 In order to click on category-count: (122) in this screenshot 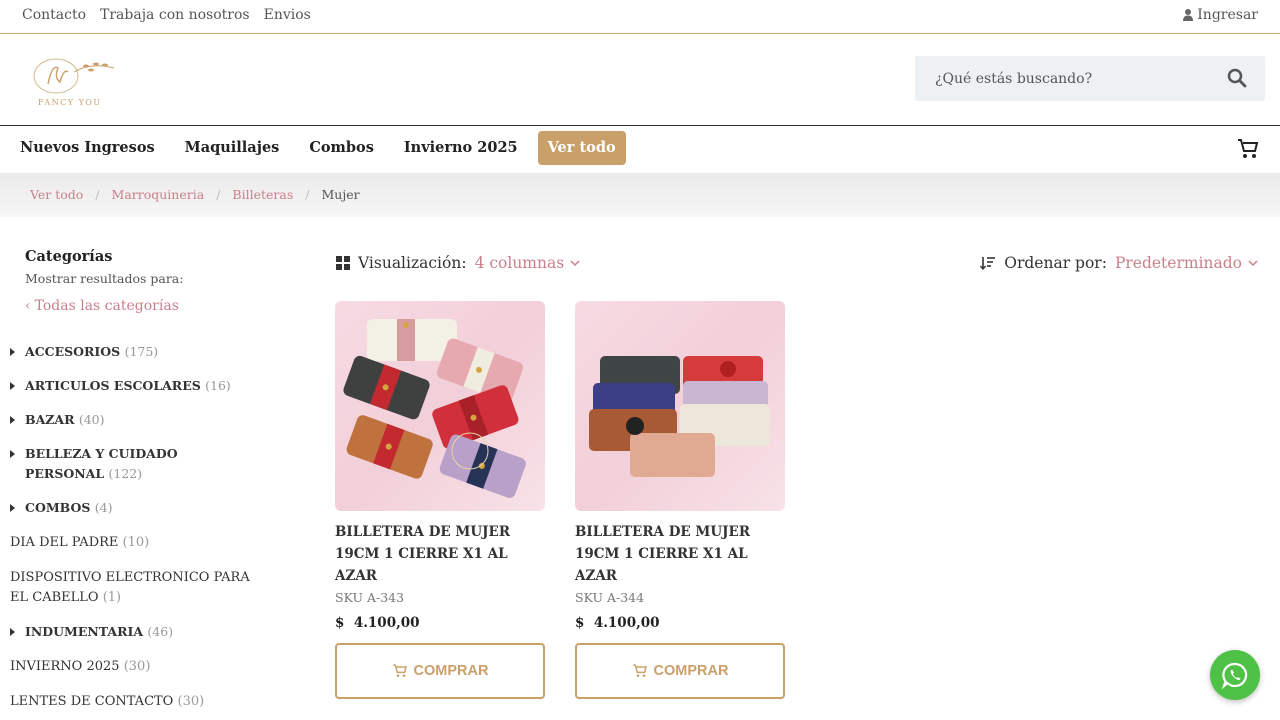, I will do `click(125, 473)`.